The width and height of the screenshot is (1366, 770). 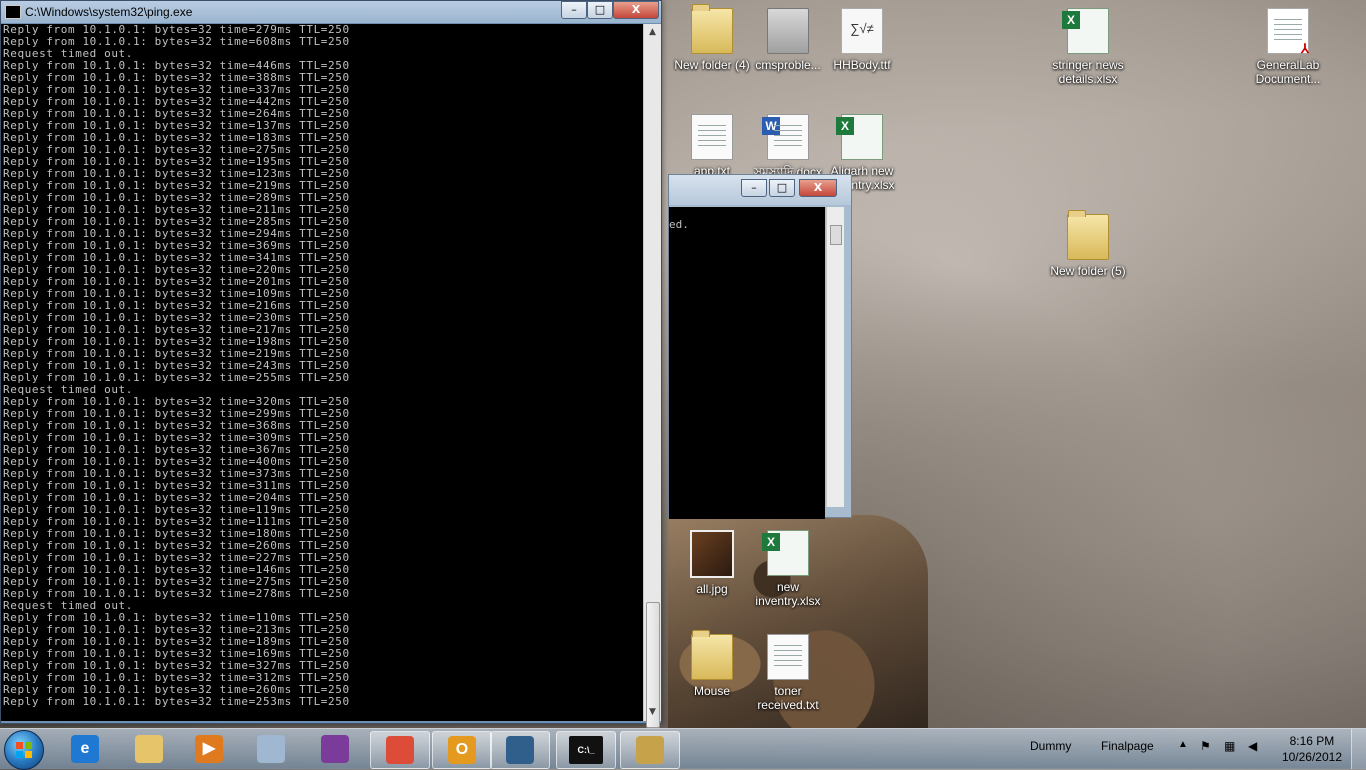 I want to click on second-minimize-button: –, so click(x=754, y=188).